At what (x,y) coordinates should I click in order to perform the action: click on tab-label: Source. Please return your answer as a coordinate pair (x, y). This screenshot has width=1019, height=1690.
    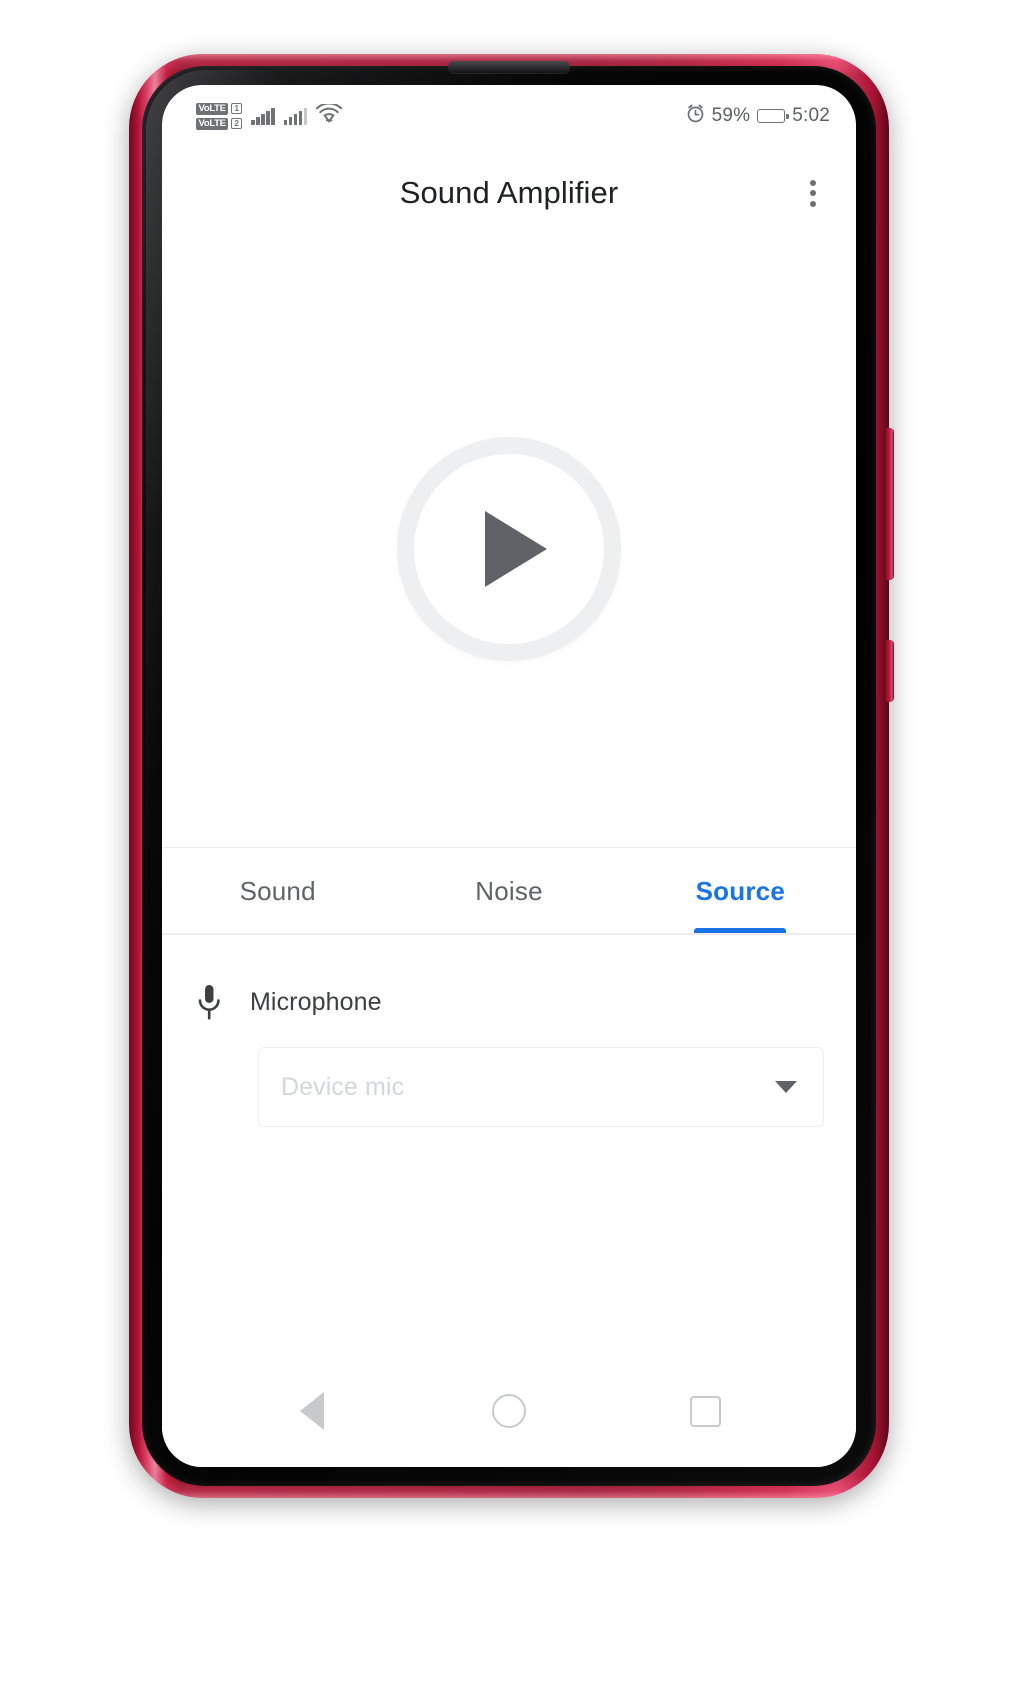
    Looking at the image, I should click on (740, 890).